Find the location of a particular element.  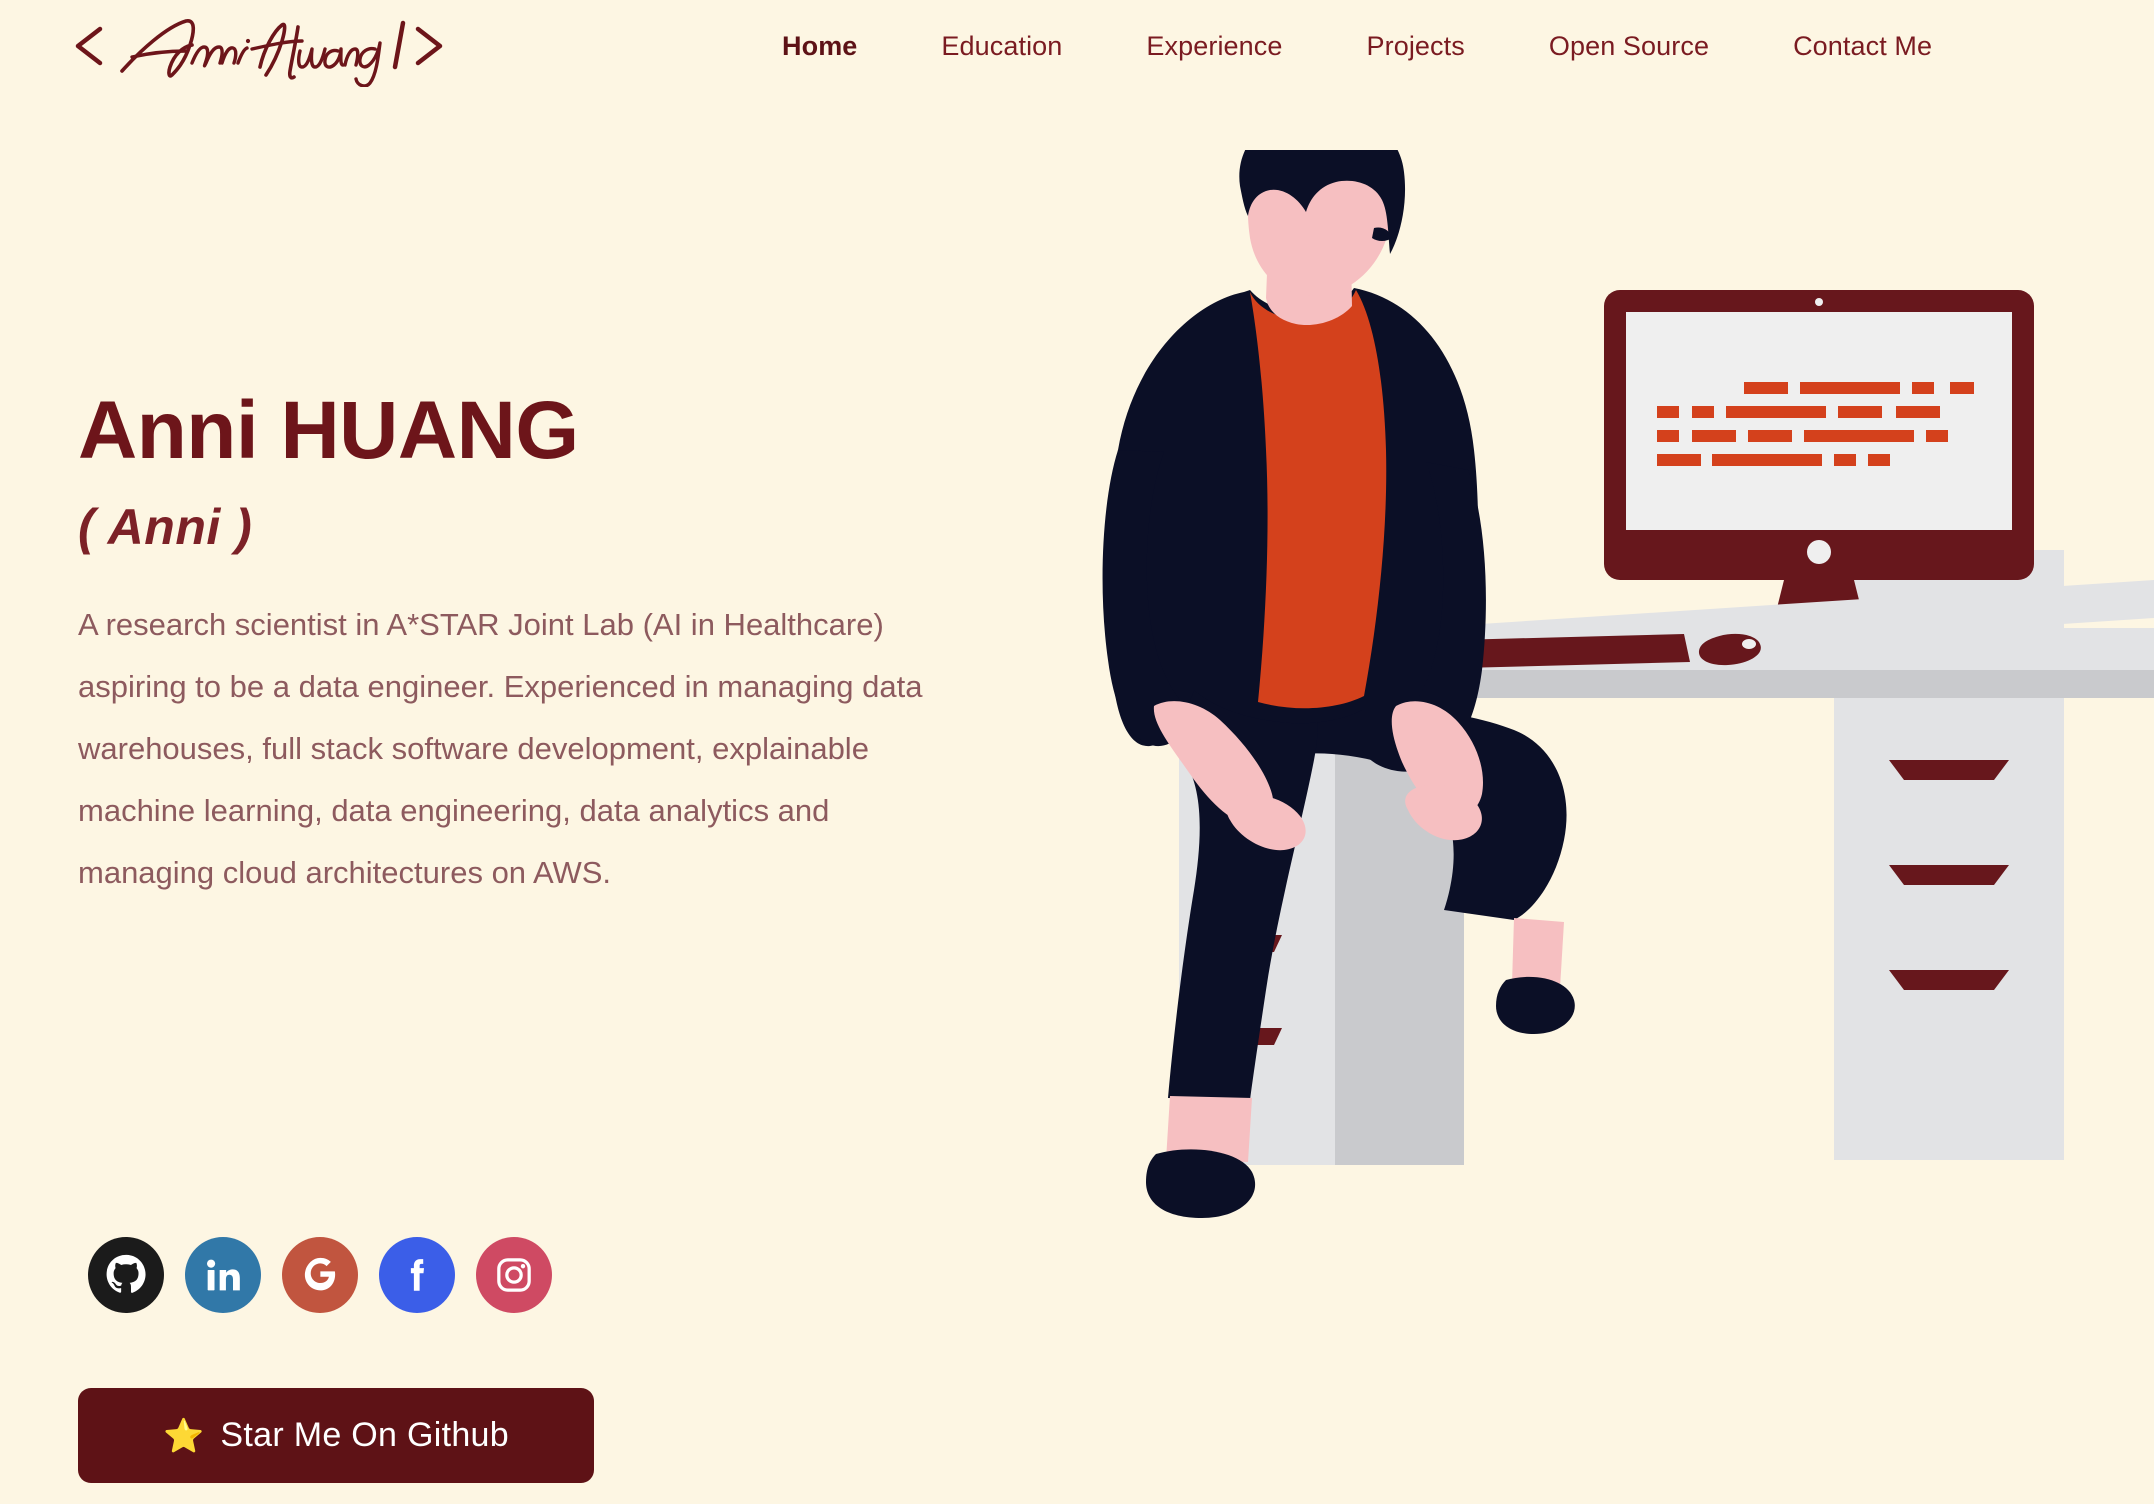

facebook-icon is located at coordinates (417, 1275).